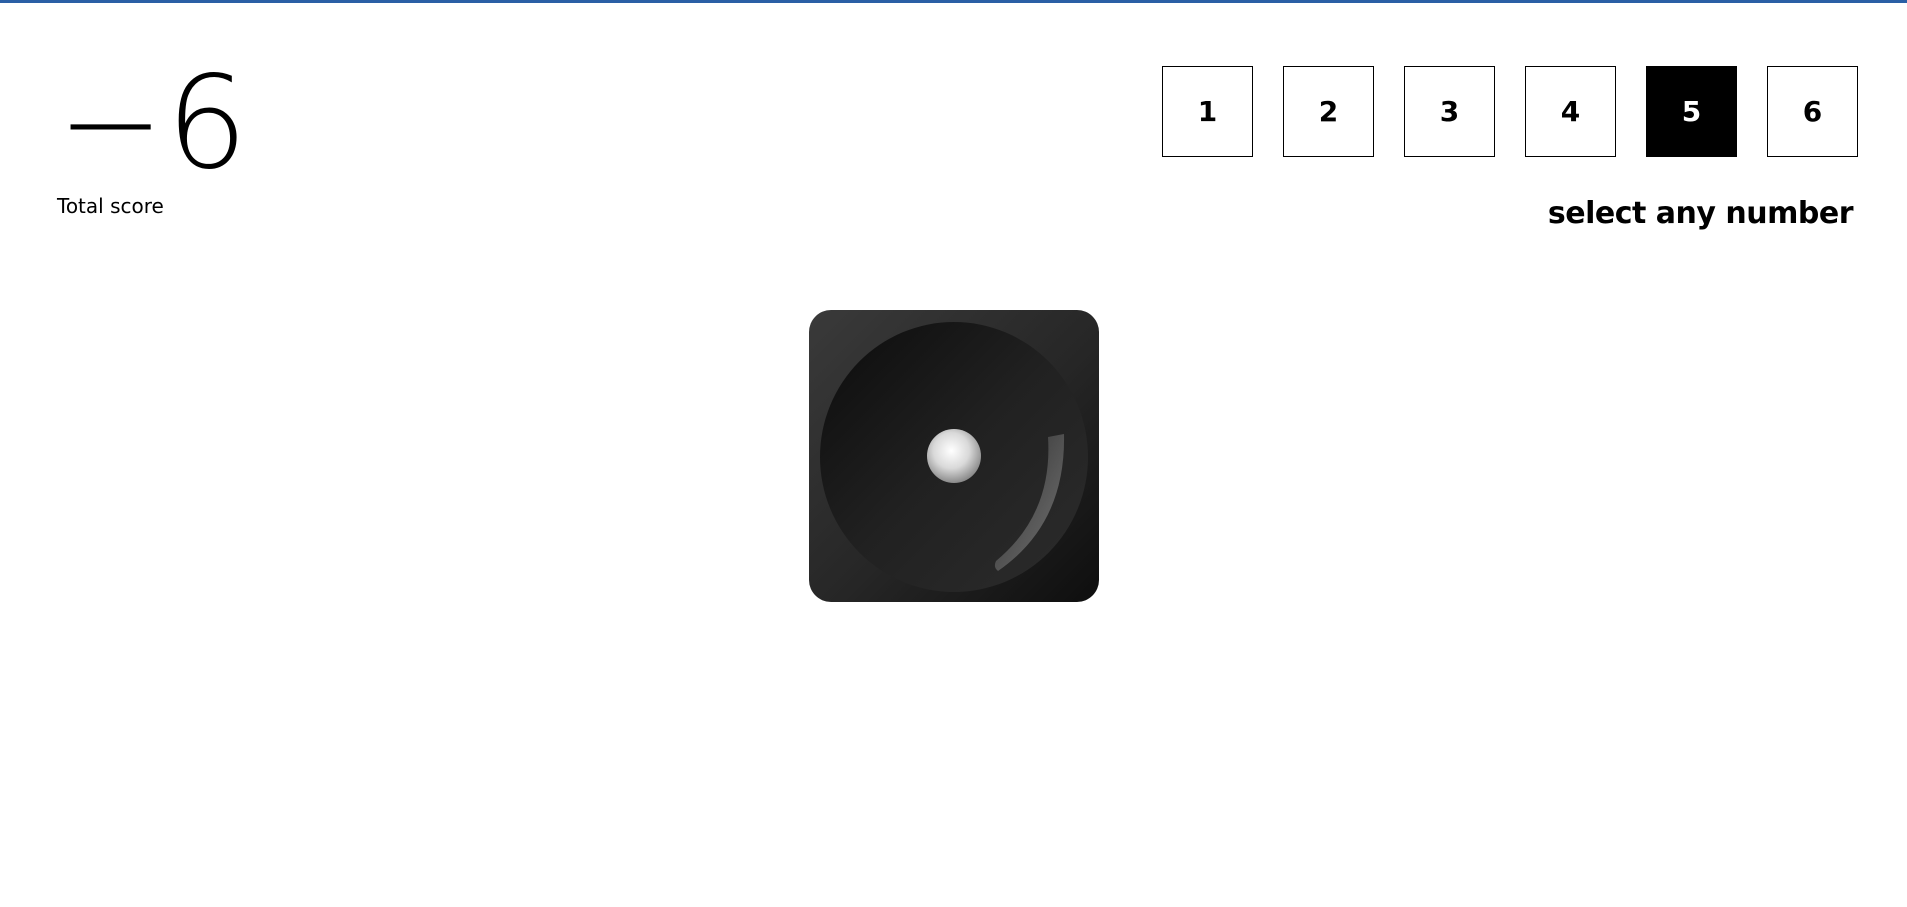 This screenshot has height=907, width=1907. I want to click on total-score-value: −6, so click(153, 123).